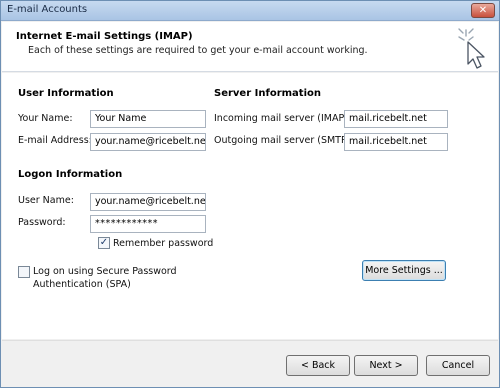  Describe the element at coordinates (318, 365) in the screenshot. I see `back-button: < Back` at that location.